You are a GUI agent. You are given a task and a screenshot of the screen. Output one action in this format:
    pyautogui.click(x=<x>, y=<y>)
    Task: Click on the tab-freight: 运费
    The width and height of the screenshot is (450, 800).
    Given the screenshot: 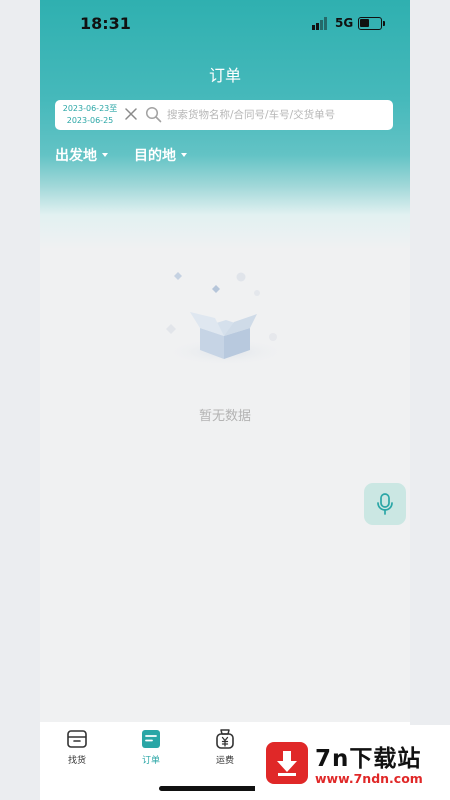 What is the action you would take?
    pyautogui.click(x=225, y=746)
    